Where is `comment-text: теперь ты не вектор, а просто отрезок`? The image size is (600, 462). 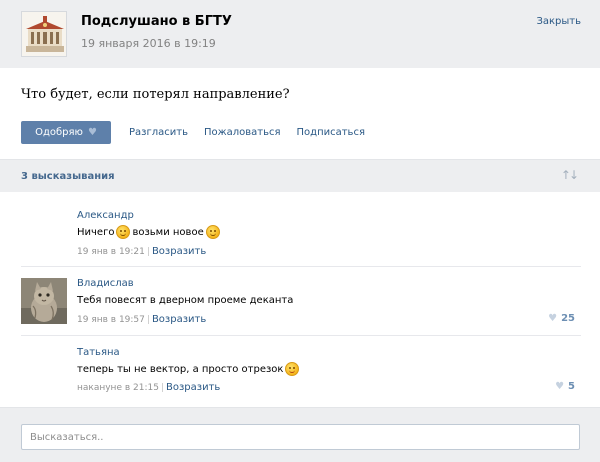
comment-text: теперь ты не вектор, а просто отрезок is located at coordinates (188, 369).